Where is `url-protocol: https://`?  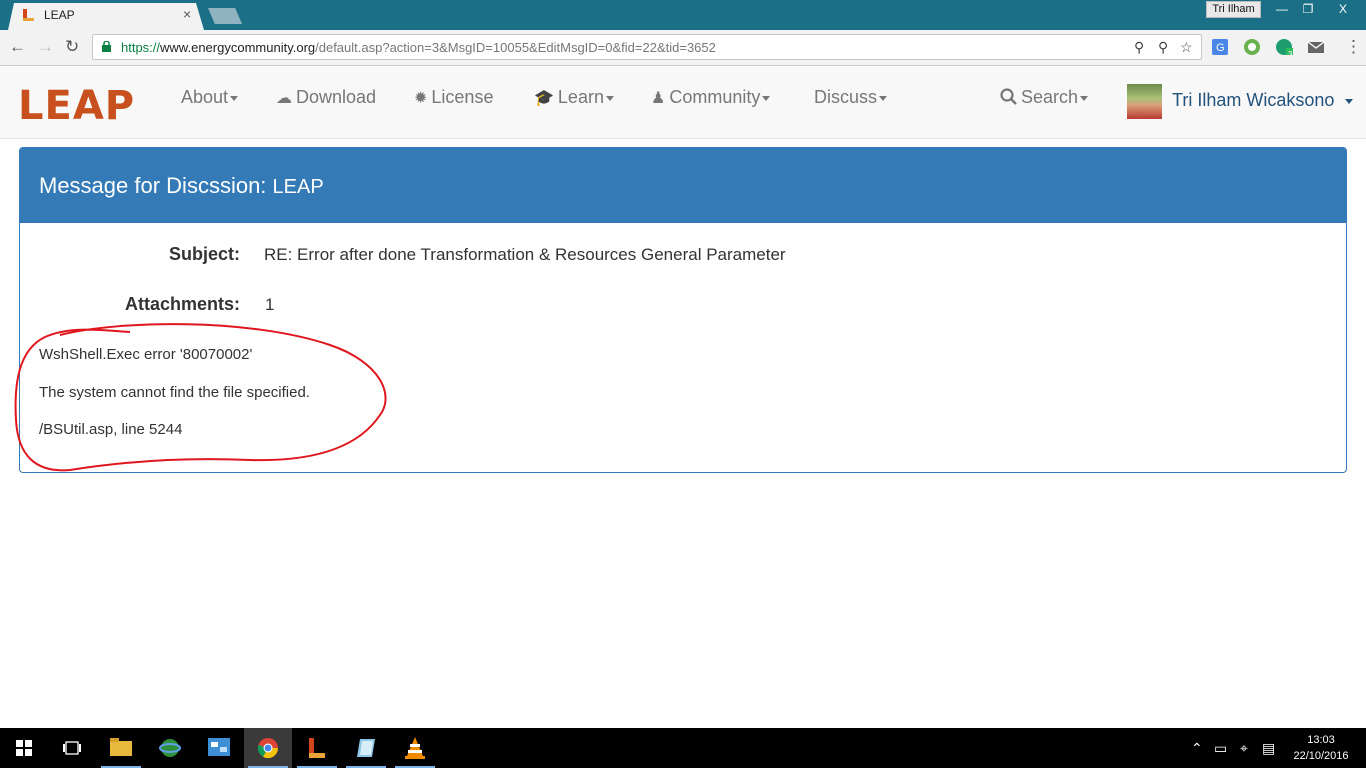
url-protocol: https:// is located at coordinates (141, 47).